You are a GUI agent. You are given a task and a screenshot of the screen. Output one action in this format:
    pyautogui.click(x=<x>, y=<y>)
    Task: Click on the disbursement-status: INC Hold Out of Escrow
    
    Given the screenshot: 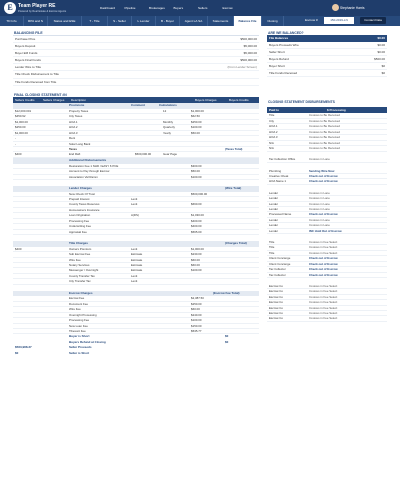 What is the action you would take?
    pyautogui.click(x=325, y=231)
    